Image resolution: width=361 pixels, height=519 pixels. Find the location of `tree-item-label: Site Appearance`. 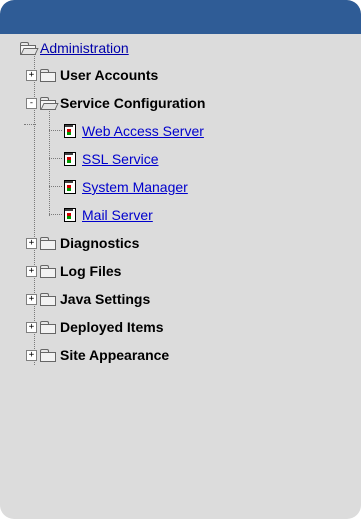

tree-item-label: Site Appearance is located at coordinates (114, 355).